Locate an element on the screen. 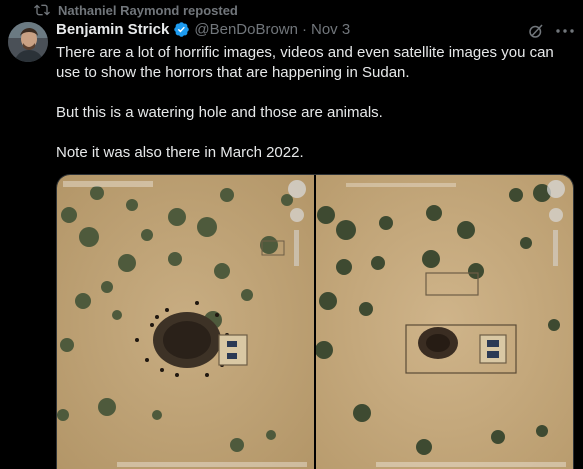  avatar-image is located at coordinates (28, 42).